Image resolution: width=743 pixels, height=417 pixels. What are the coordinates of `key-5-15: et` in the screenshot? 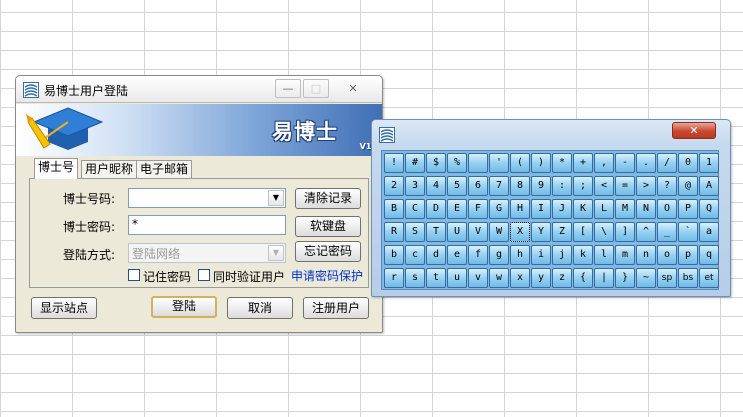 It's located at (709, 278).